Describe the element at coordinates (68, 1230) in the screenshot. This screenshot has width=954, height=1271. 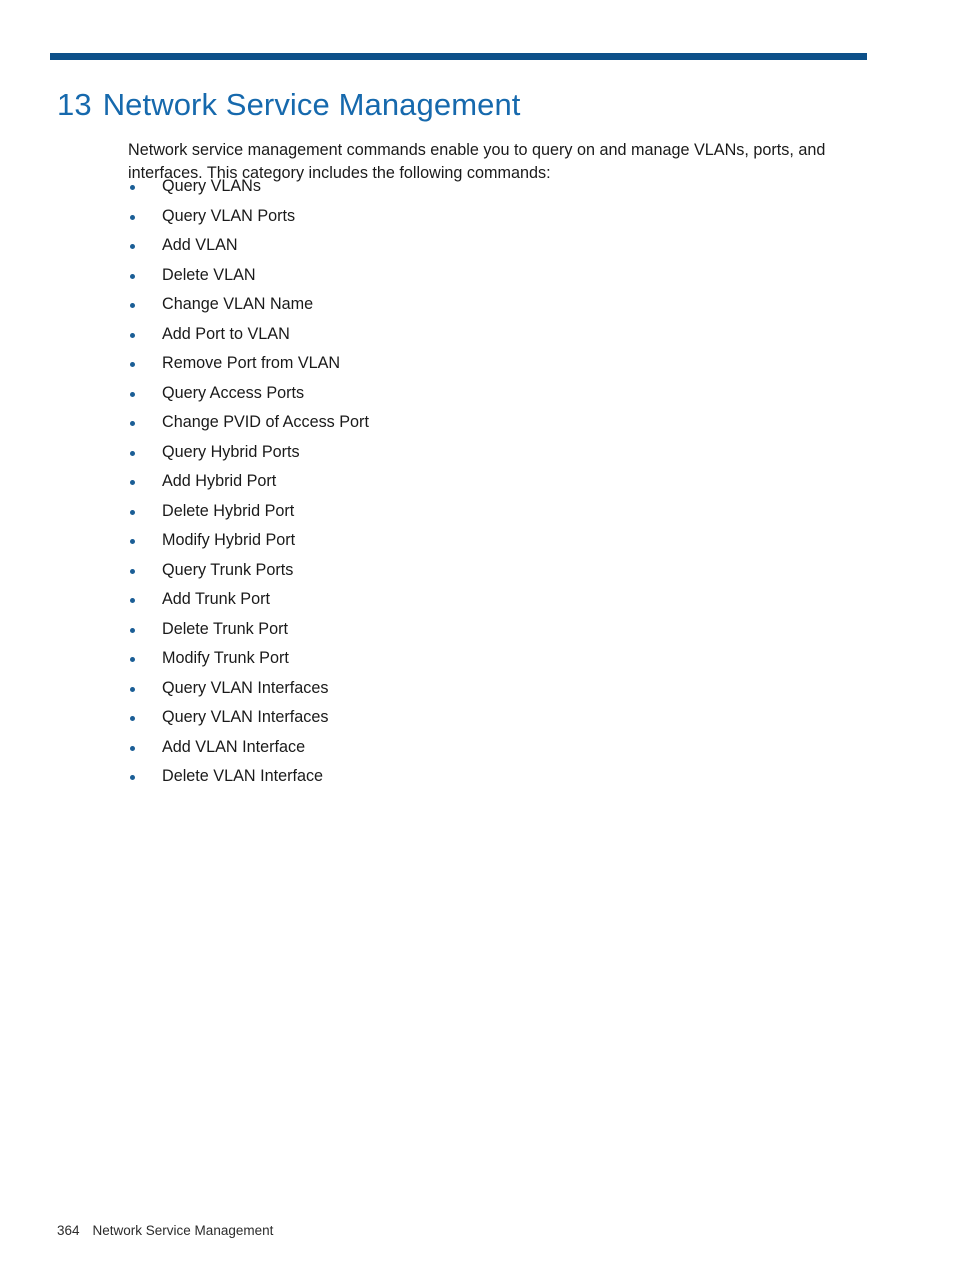
I see `footer-page-number: 364` at that location.